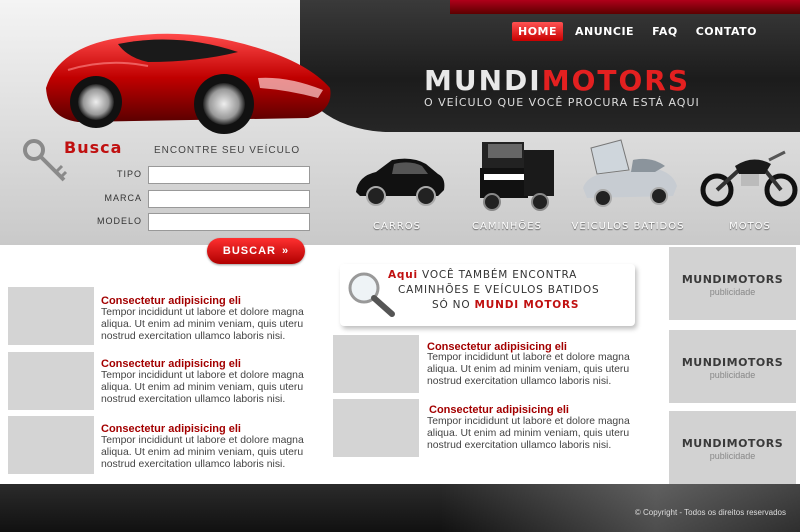 The height and width of the screenshot is (532, 800). I want to click on modelo-label: MODELO, so click(119, 221).